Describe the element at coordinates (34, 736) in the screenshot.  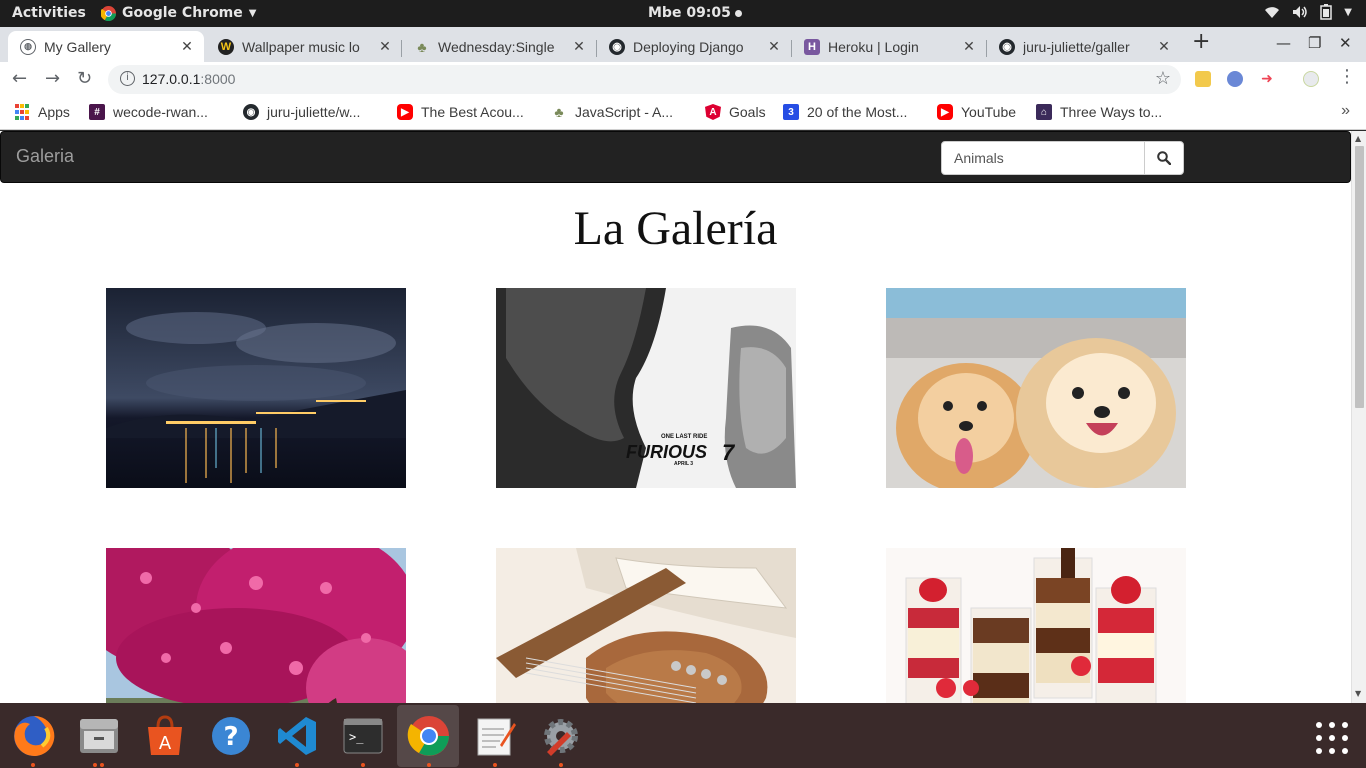
I see `firefox-icon` at that location.